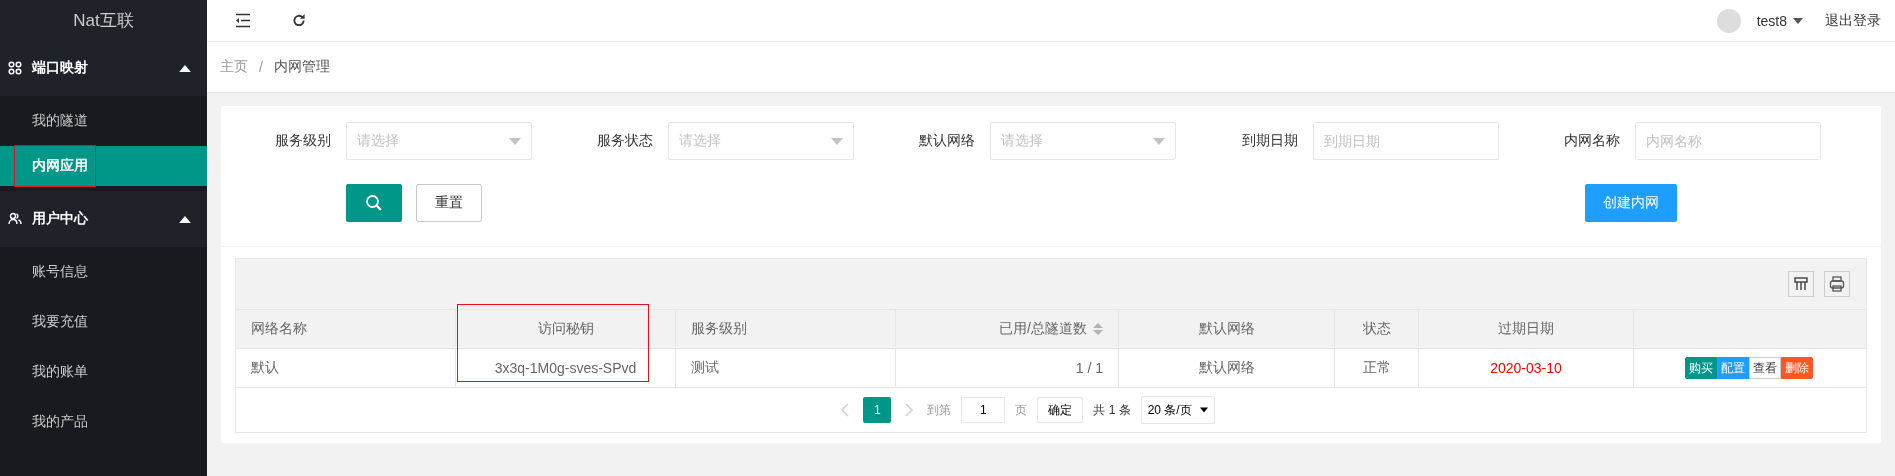 This screenshot has height=476, width=1895. What do you see at coordinates (1112, 410) in the screenshot?
I see `total-count: 共 1 条` at bounding box center [1112, 410].